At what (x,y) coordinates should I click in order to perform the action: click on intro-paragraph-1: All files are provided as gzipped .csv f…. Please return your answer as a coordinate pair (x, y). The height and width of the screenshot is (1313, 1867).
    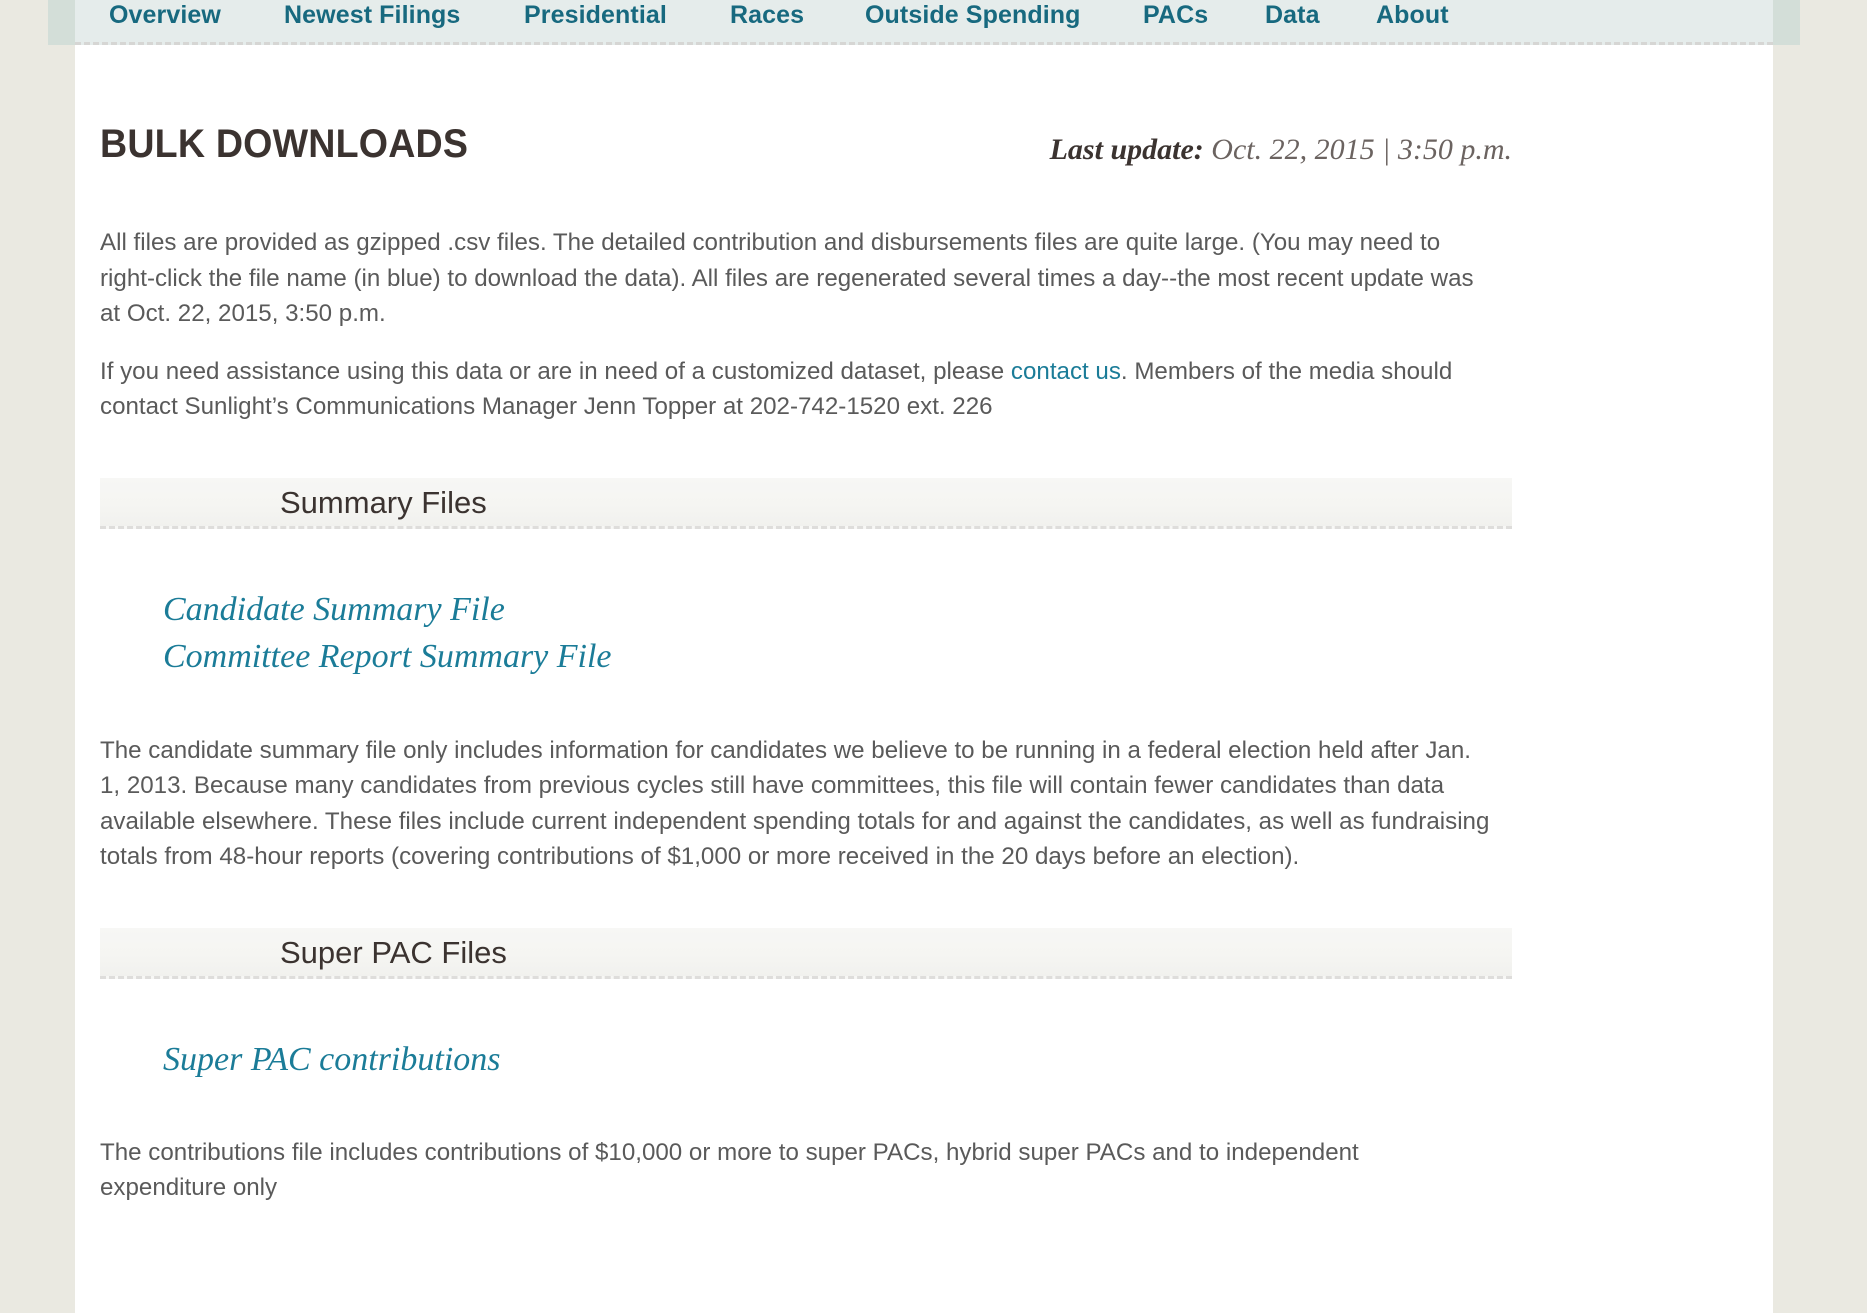
    Looking at the image, I should click on (787, 278).